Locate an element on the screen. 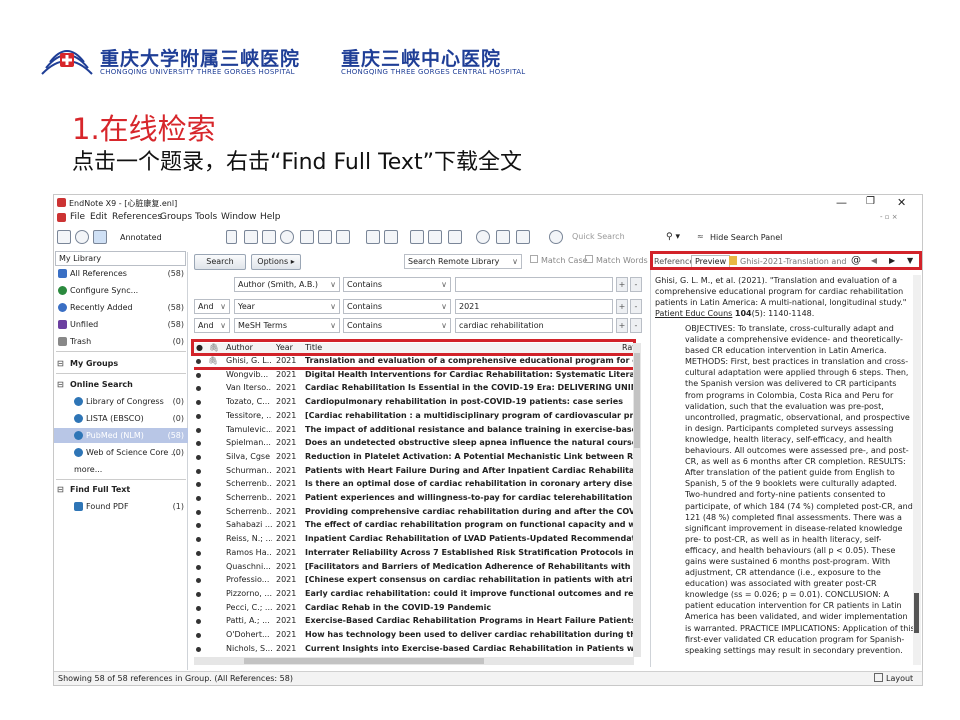 This screenshot has width=960, height=720. sidebar-item-recently-added: Recently Added (58) is located at coordinates (121, 307).